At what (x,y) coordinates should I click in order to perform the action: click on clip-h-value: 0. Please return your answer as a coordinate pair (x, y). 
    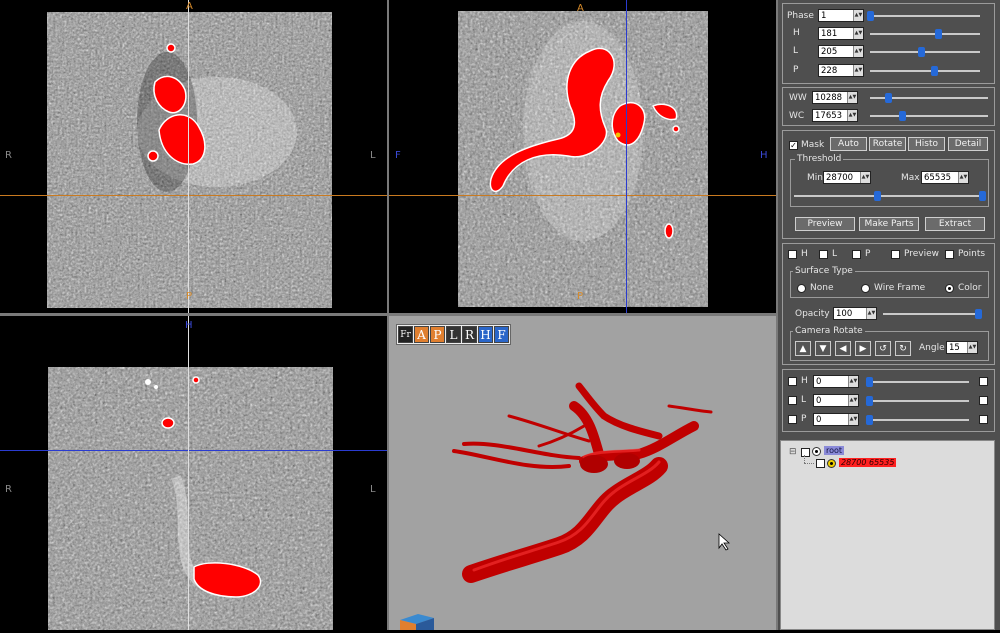
    Looking at the image, I should click on (831, 382).